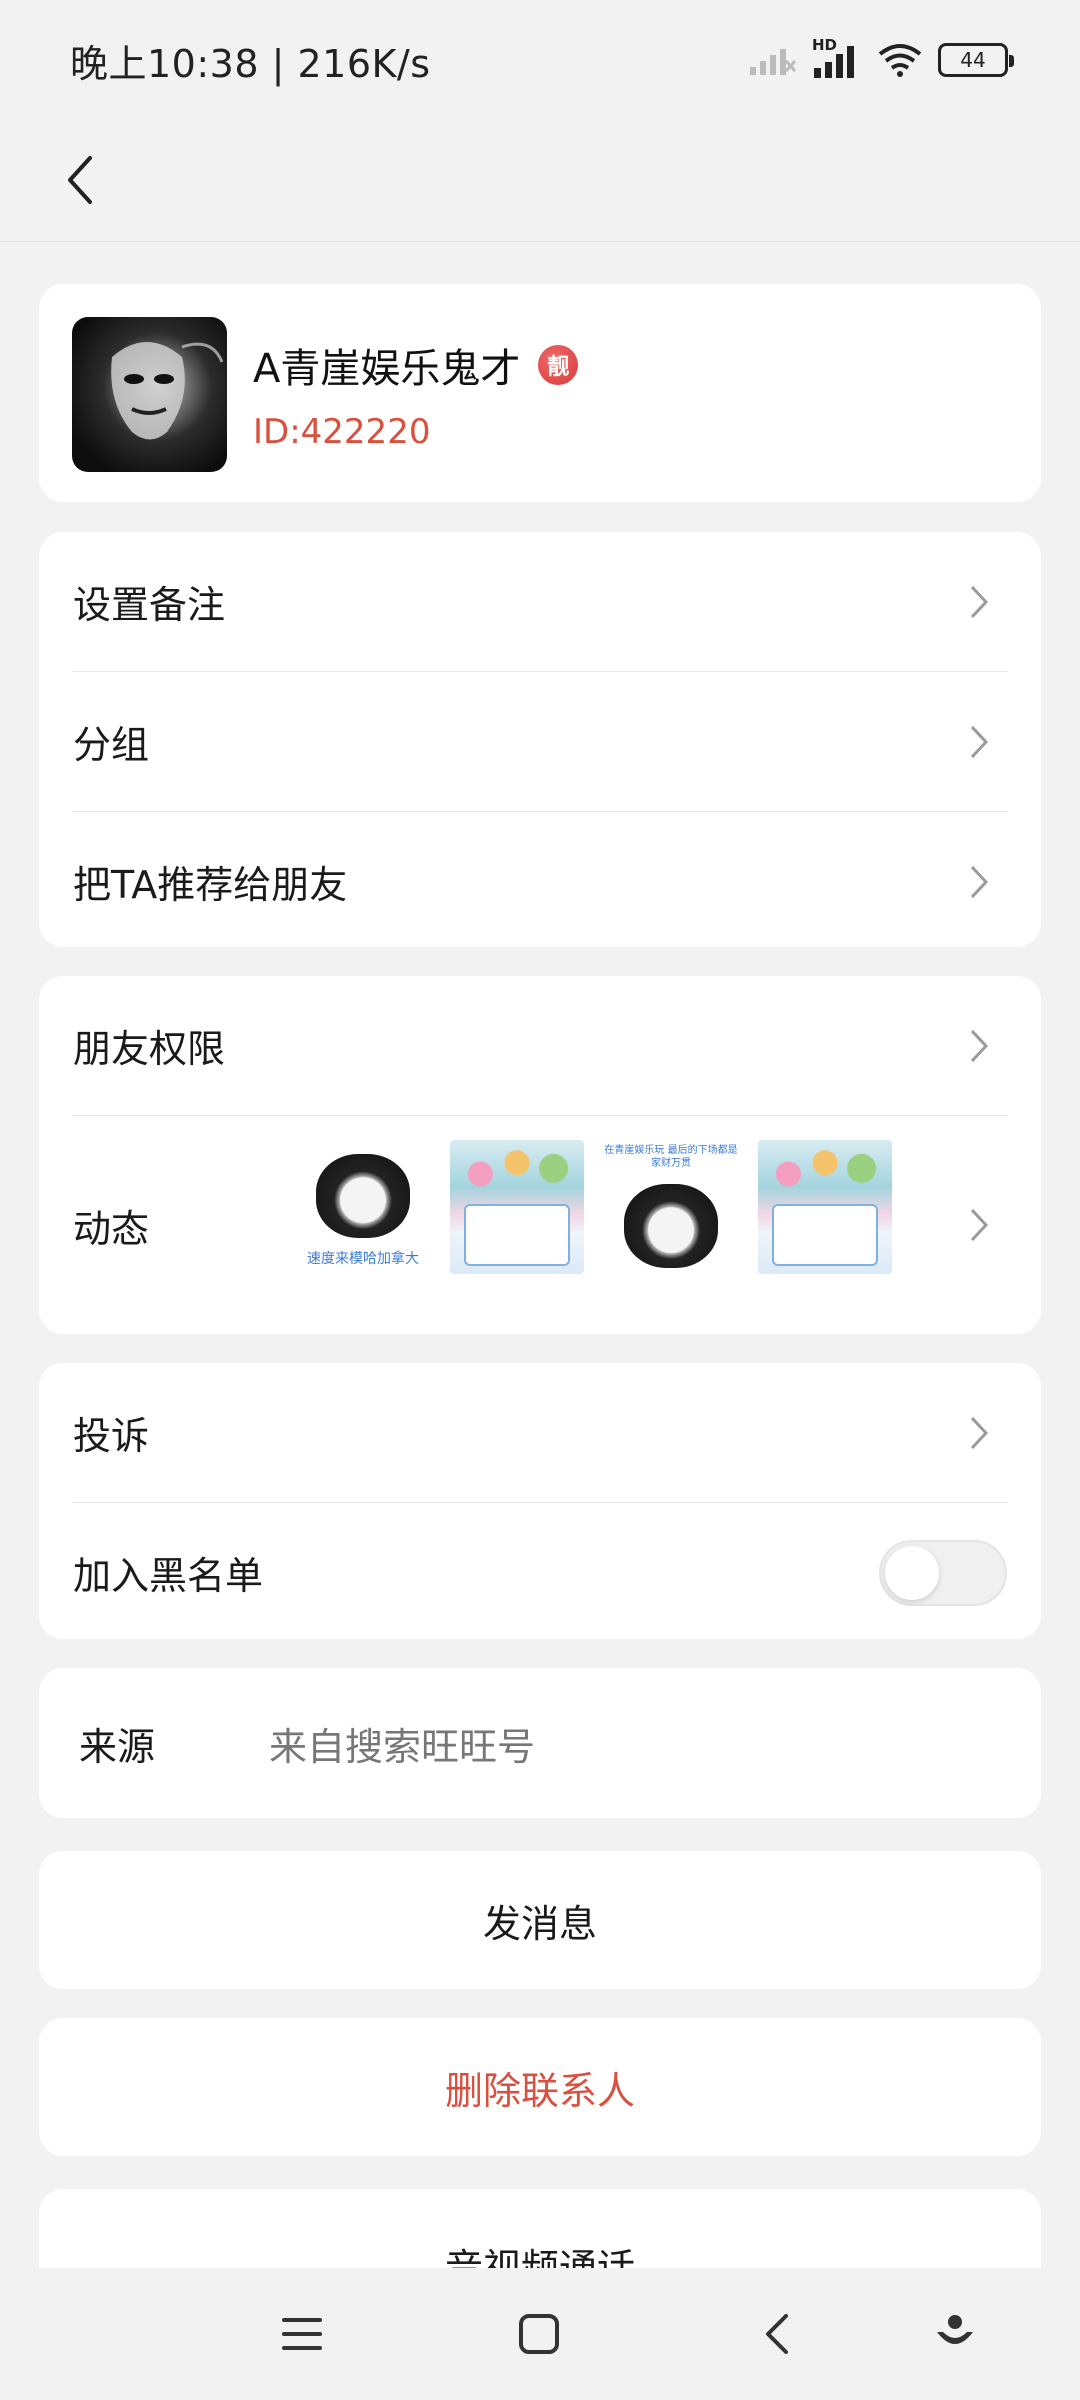  Describe the element at coordinates (594, 1207) in the screenshot. I see `moments-thumbnails: 速度来模哈加拿大 在青崖娱乐玩 最后的下场都是家财万贯` at that location.